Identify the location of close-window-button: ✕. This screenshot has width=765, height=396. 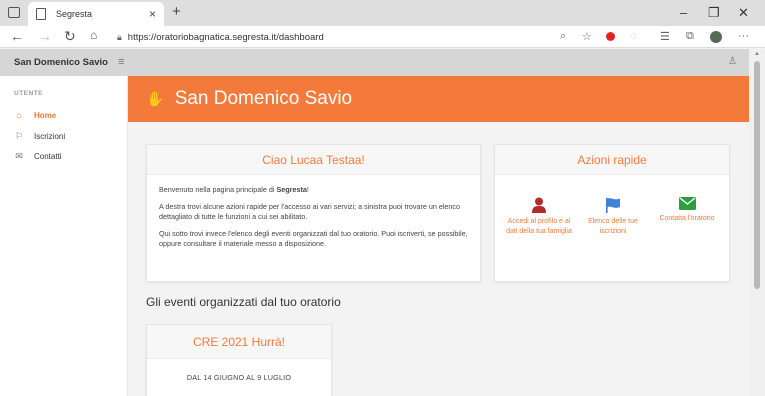
(743, 13).